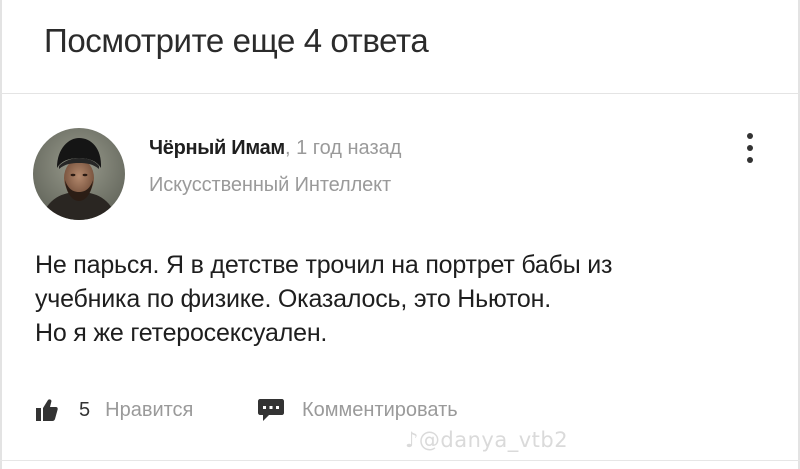  I want to click on user-avatar-photo, so click(79, 174).